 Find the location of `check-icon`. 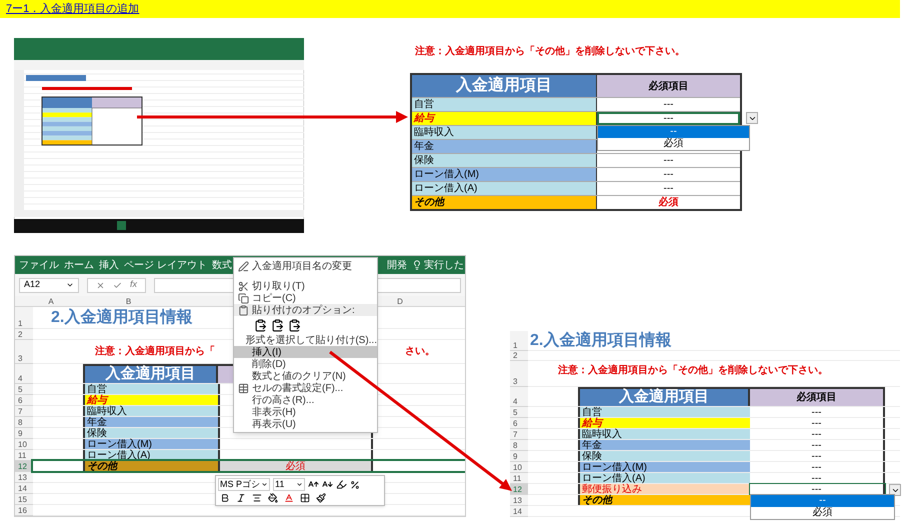

check-icon is located at coordinates (117, 285).